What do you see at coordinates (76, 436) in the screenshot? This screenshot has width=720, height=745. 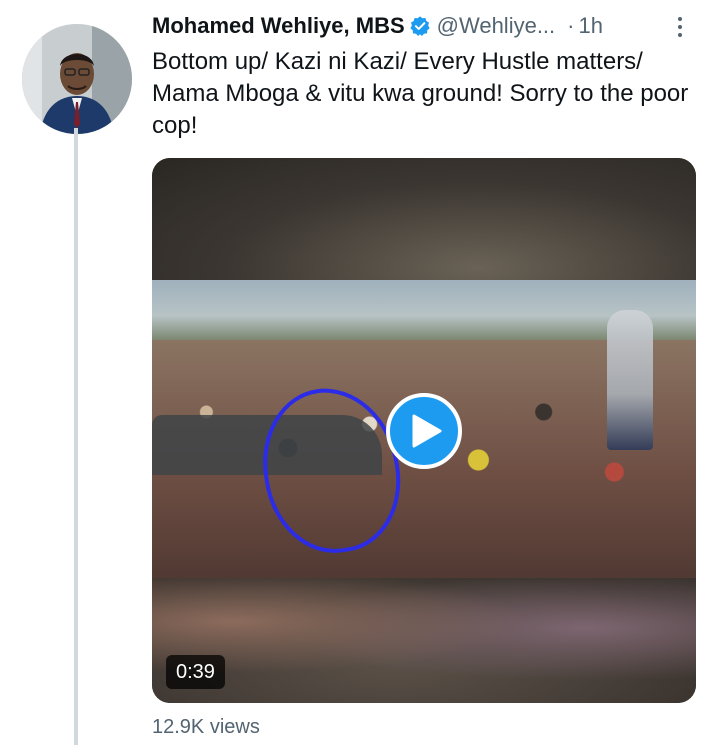 I see `thread-line` at bounding box center [76, 436].